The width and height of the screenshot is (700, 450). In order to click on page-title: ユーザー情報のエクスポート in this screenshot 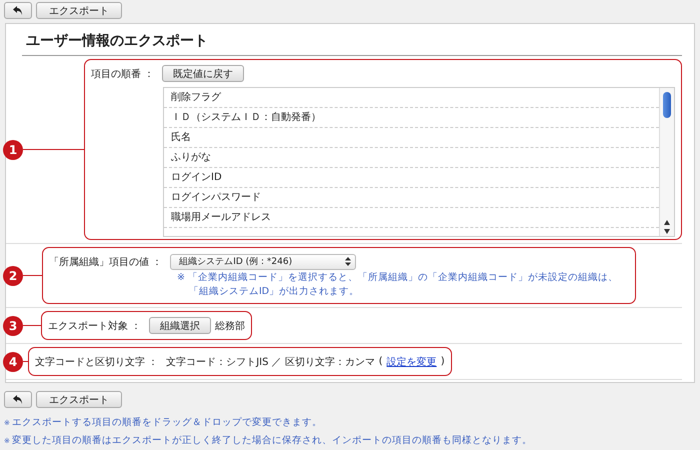, I will do `click(117, 41)`.